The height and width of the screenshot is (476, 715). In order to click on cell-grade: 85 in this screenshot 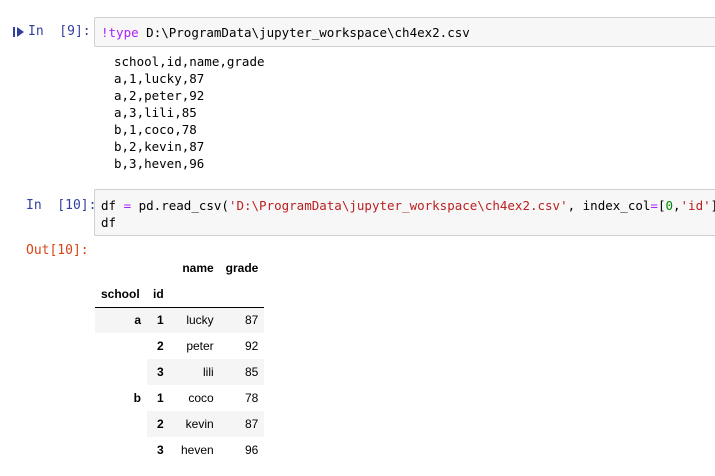, I will do `click(242, 372)`.